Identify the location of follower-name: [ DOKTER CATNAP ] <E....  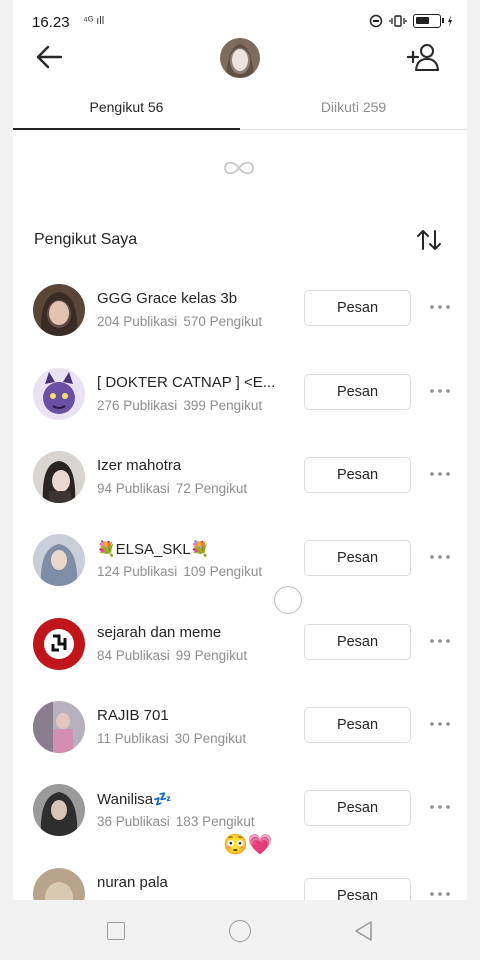
(186, 382).